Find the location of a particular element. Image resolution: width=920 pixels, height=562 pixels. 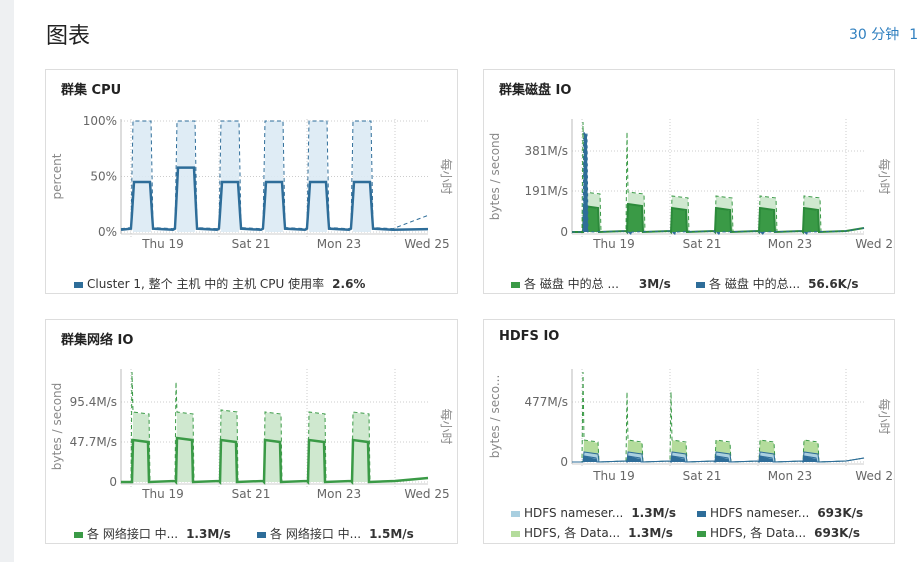

y-tick-label: 47.7M/s is located at coordinates (93, 442).